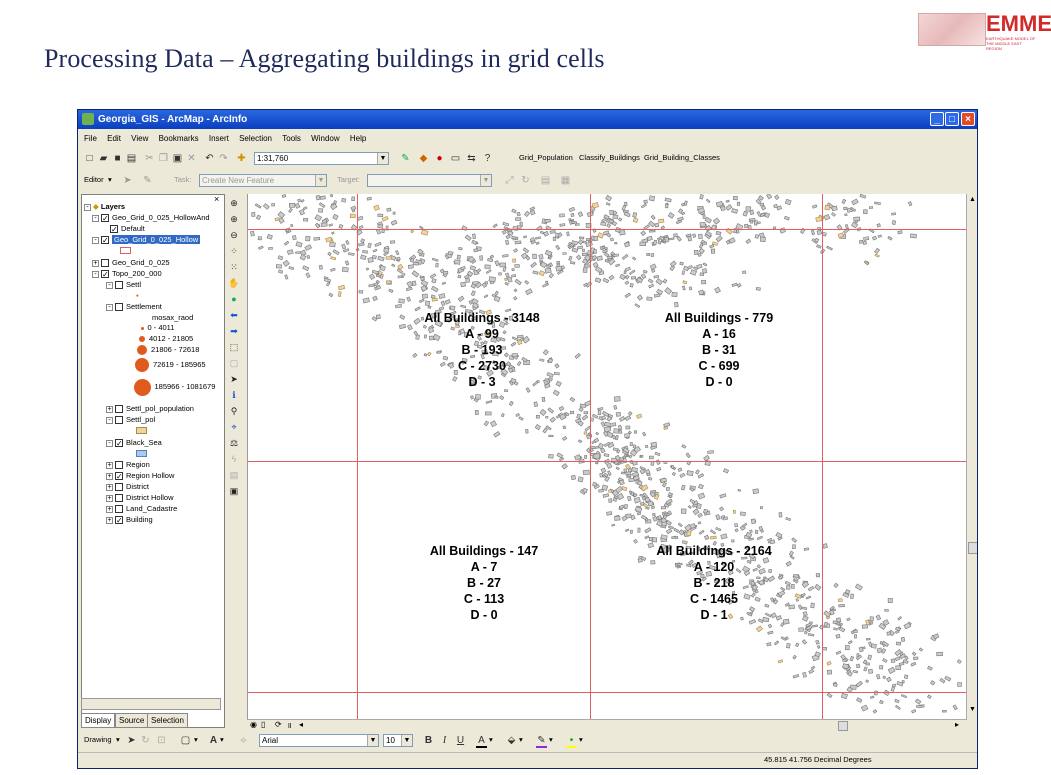 The height and width of the screenshot is (775, 1051). What do you see at coordinates (146, 239) in the screenshot?
I see `toc-layer: - ✓ Geo_Grid_0_025_Hollow` at bounding box center [146, 239].